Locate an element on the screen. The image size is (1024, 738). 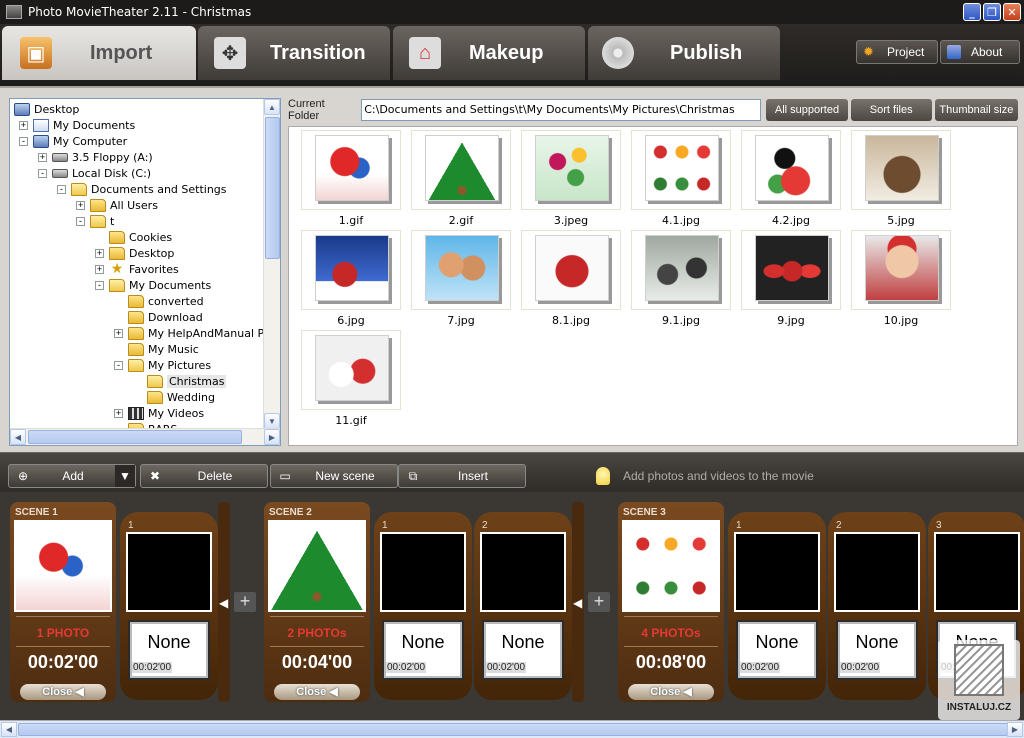
tree-node-label: My Pictures is located at coordinates (180, 365).